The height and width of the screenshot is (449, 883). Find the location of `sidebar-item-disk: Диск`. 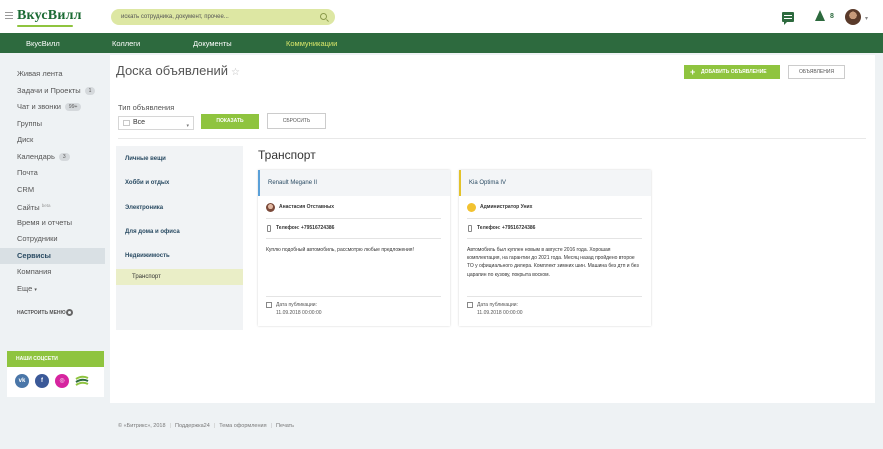

sidebar-item-disk: Диск is located at coordinates (52, 140).